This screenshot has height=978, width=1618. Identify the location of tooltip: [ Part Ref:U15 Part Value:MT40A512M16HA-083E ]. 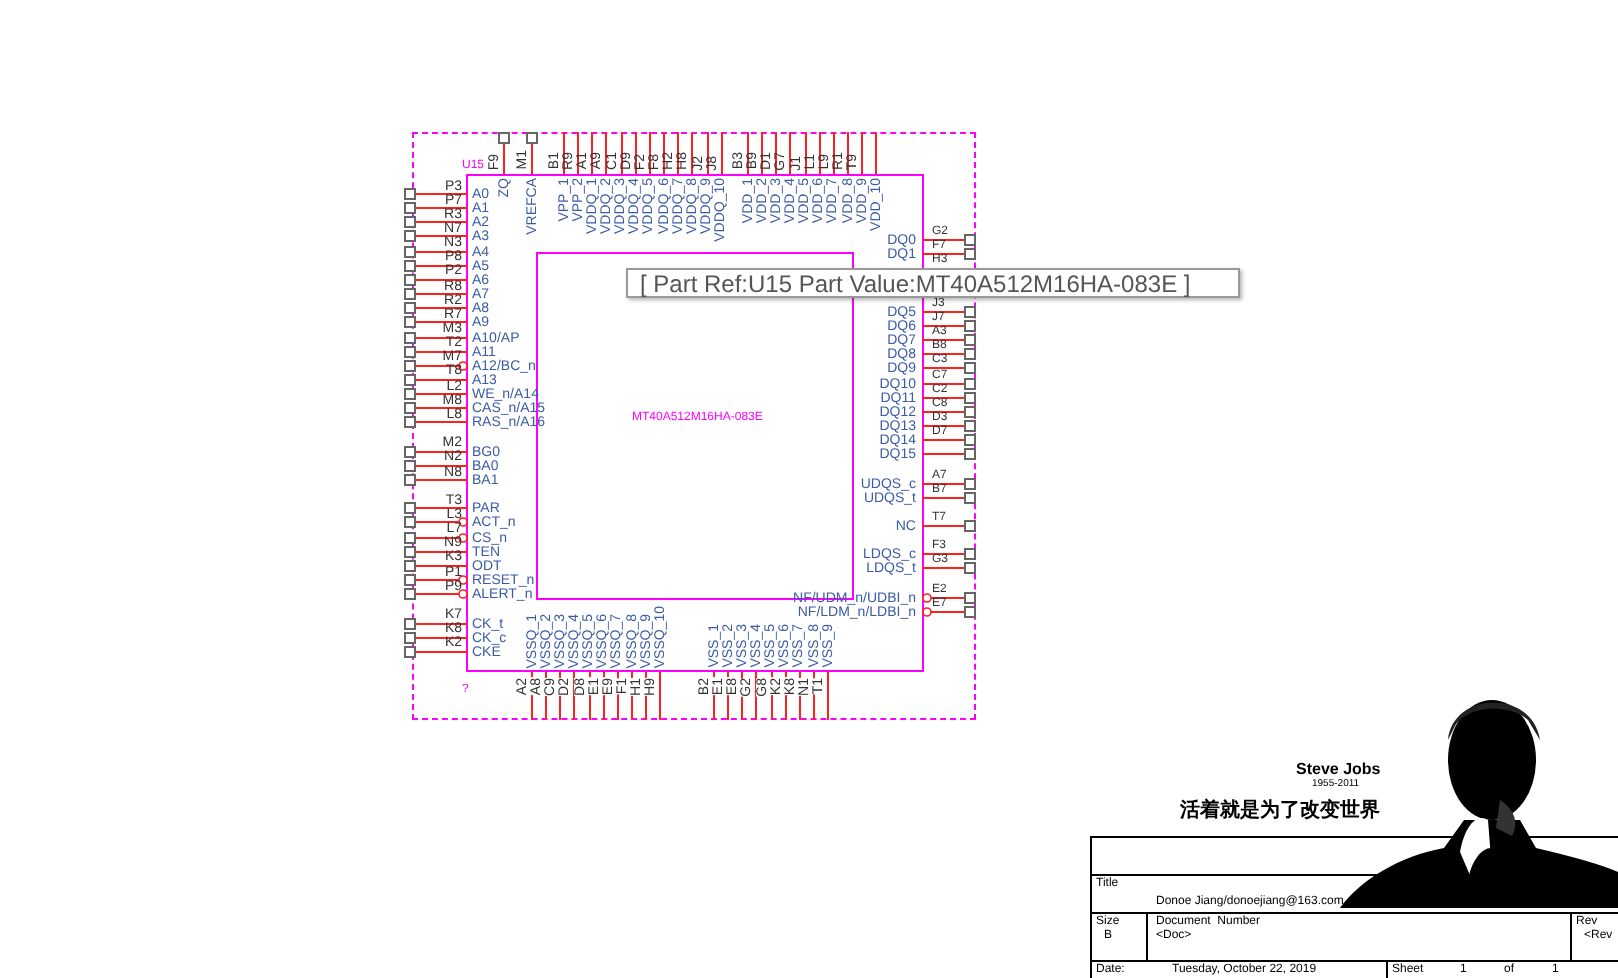
(933, 283).